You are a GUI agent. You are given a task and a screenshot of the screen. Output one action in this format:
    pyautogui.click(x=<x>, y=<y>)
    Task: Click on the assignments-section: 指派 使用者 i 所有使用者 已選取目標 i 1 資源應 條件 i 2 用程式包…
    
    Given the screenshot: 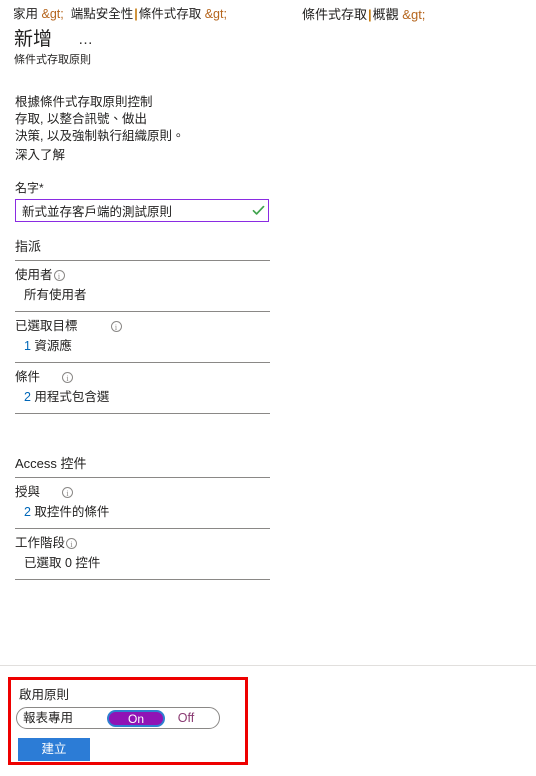 What is the action you would take?
    pyautogui.click(x=142, y=326)
    